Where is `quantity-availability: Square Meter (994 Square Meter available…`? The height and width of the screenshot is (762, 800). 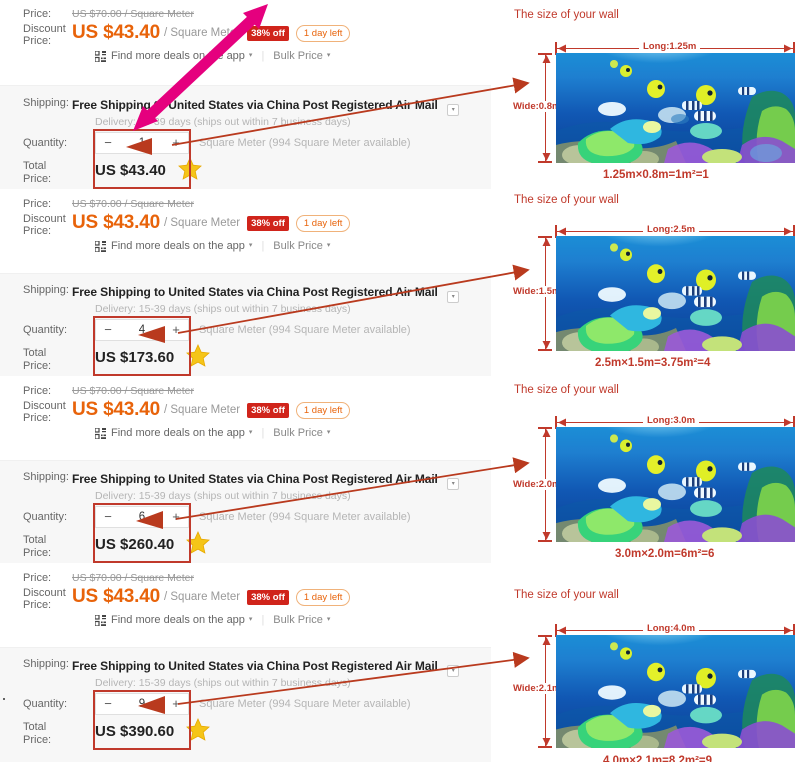 quantity-availability: Square Meter (994 Square Meter available… is located at coordinates (305, 517).